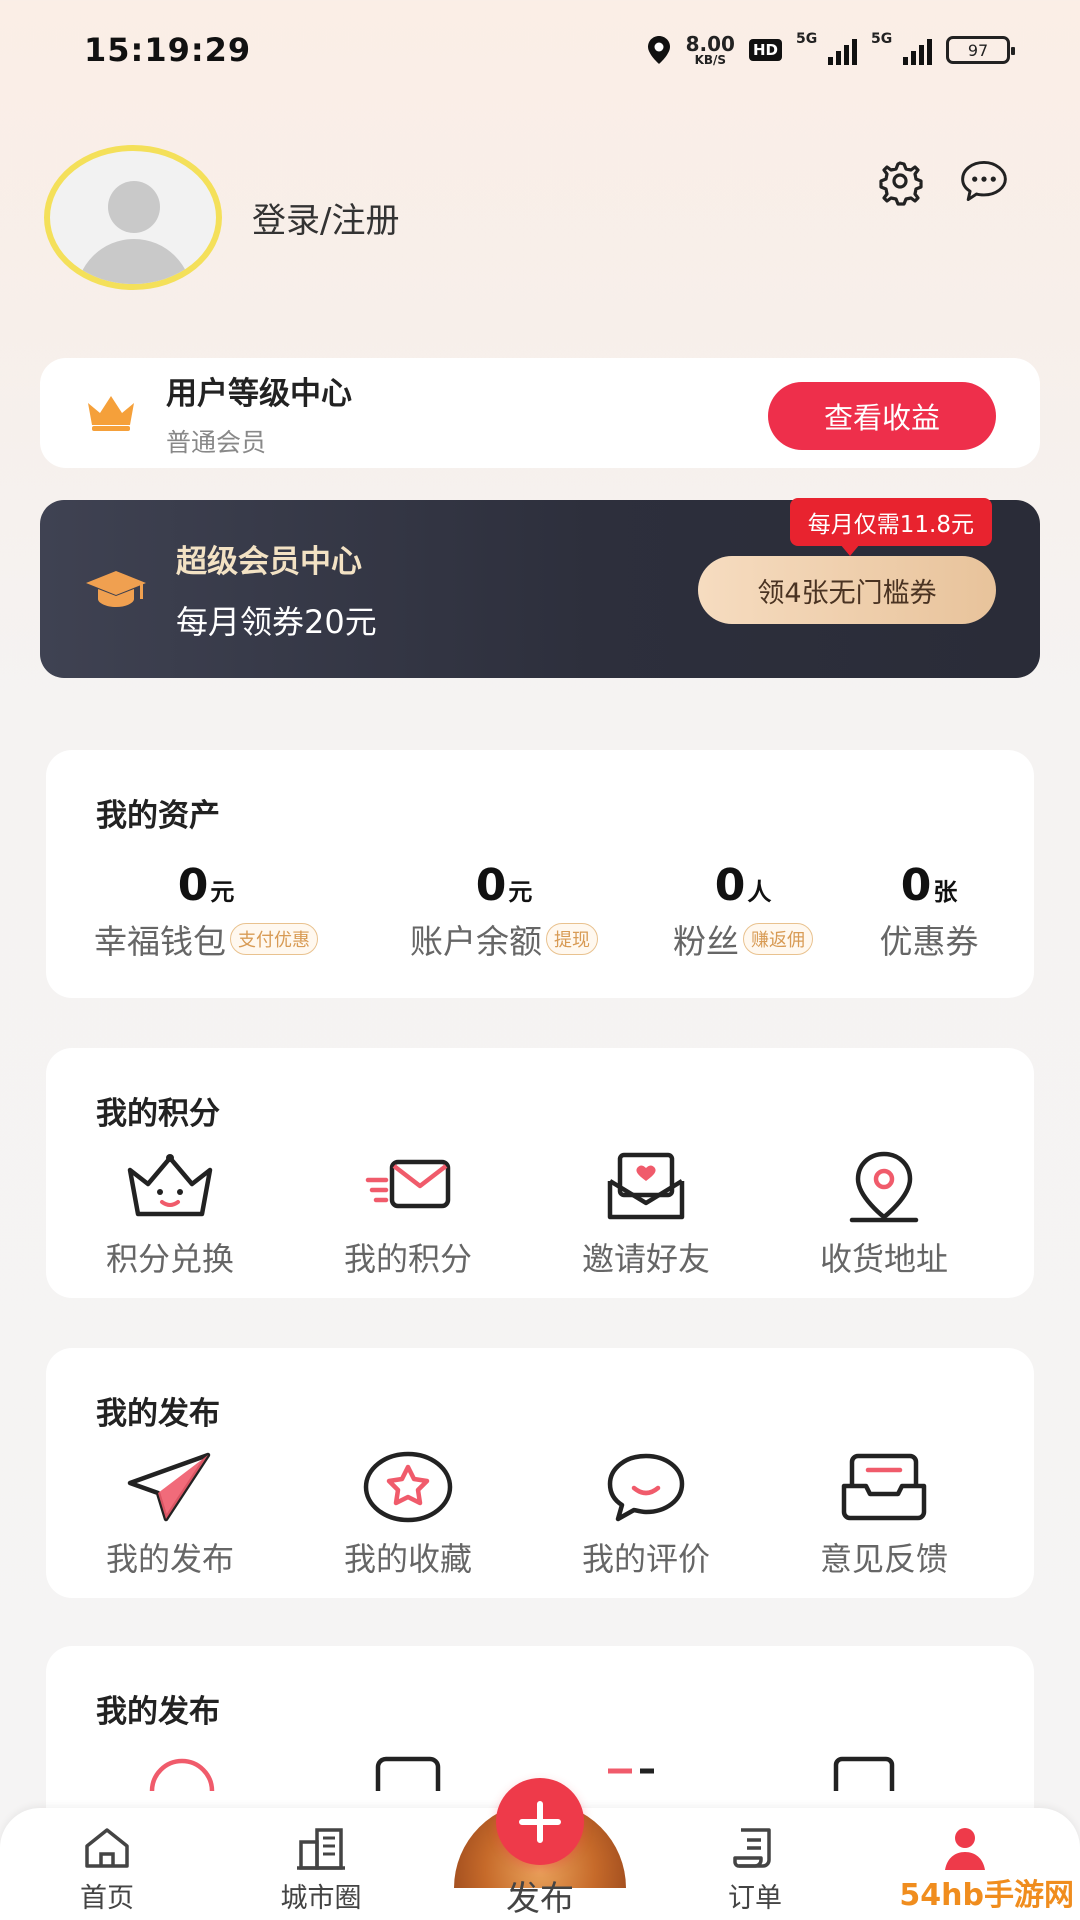 The height and width of the screenshot is (1920, 1080). What do you see at coordinates (847, 590) in the screenshot?
I see `claim-coupons-button: 领4张无门槛券` at bounding box center [847, 590].